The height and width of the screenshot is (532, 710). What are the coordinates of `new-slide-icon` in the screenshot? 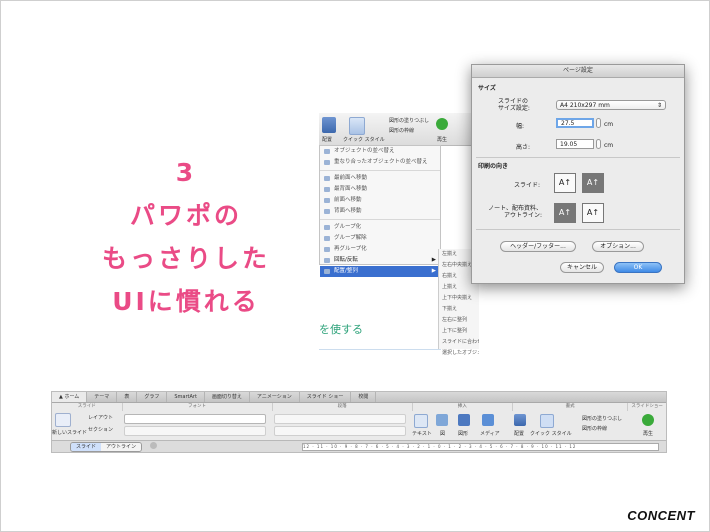 It's located at (63, 420).